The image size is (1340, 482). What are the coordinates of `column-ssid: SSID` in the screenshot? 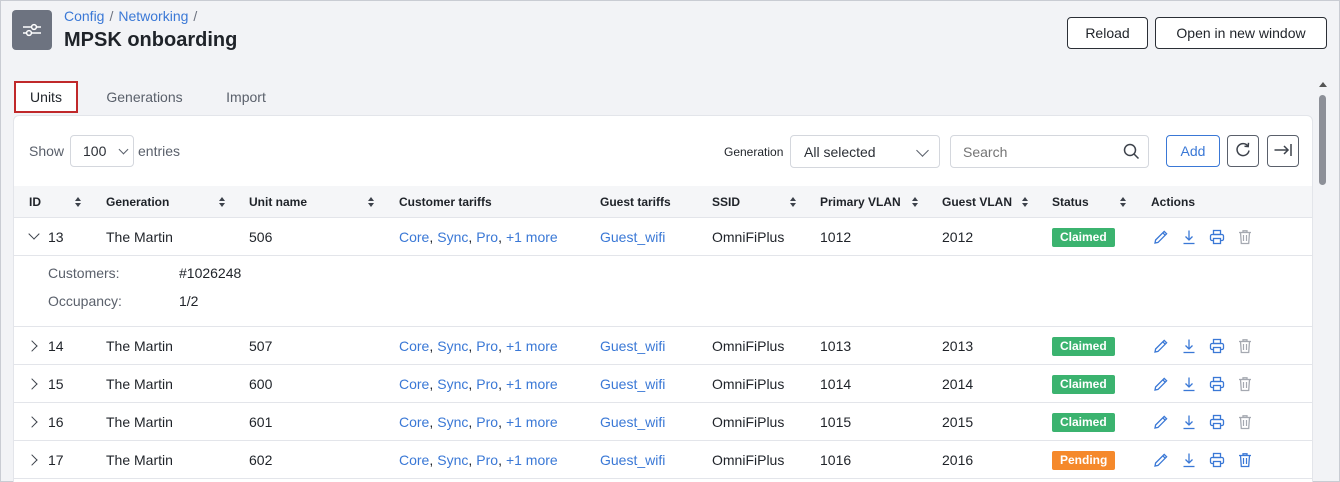 It's located at (726, 202).